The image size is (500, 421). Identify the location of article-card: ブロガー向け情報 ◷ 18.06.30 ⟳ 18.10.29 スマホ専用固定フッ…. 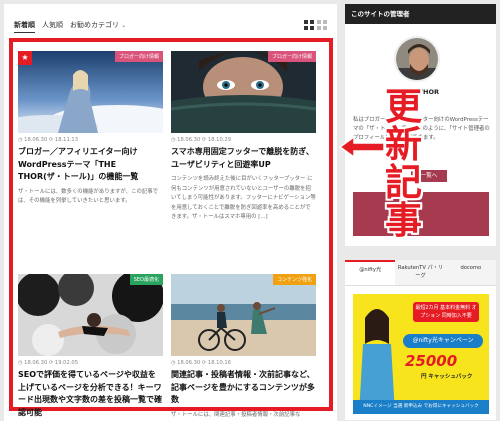
(243, 137).